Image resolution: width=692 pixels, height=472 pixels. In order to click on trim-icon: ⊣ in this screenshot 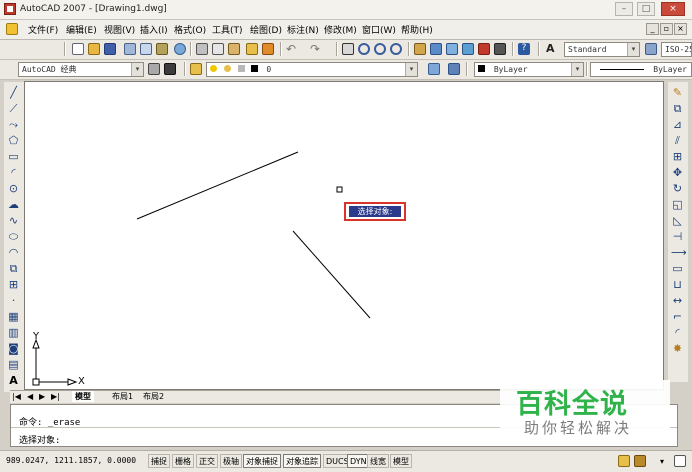, I will do `click(677, 236)`.